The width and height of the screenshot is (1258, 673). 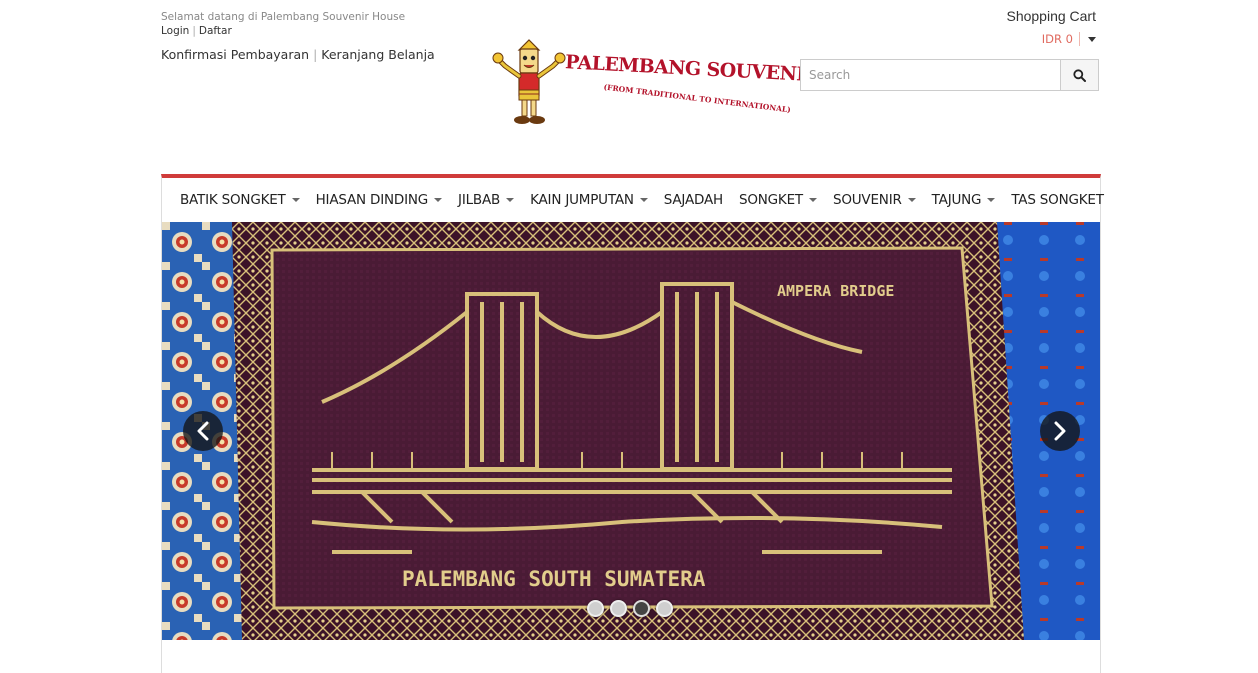 I want to click on quick-links: Konfirmasi Pembayaran | Keranjang Belanja, so click(x=298, y=54).